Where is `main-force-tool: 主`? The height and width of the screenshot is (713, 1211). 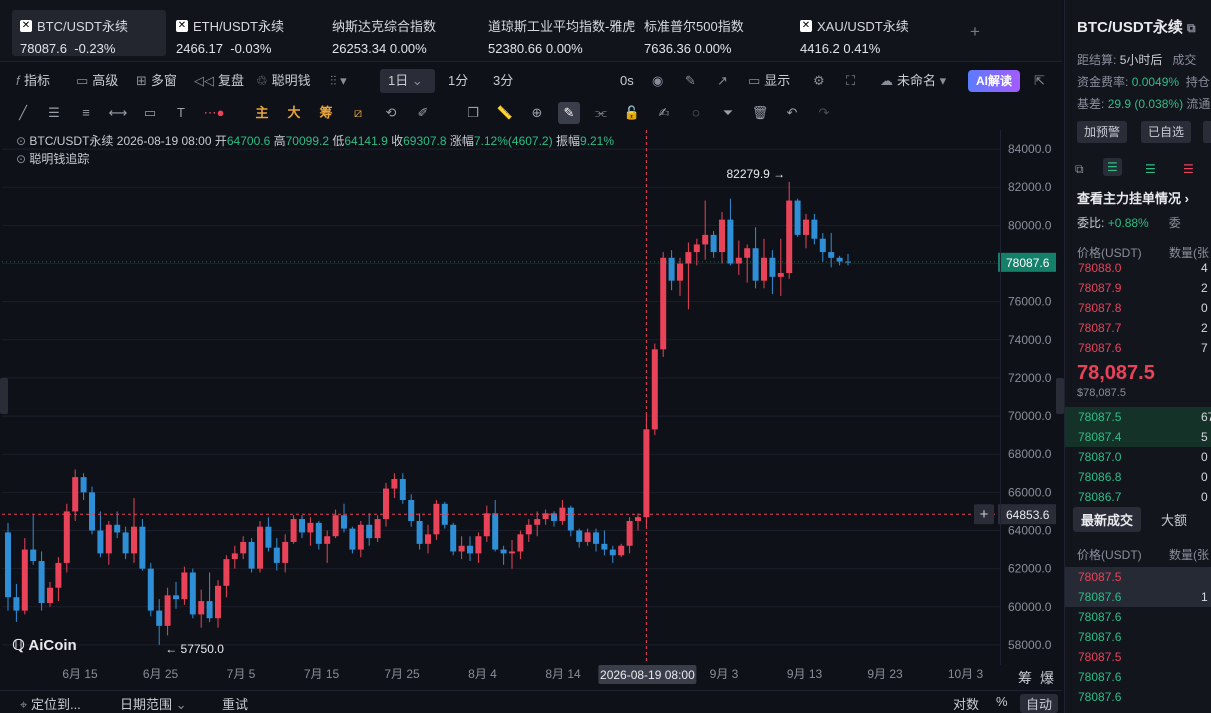 main-force-tool: 主 is located at coordinates (262, 113).